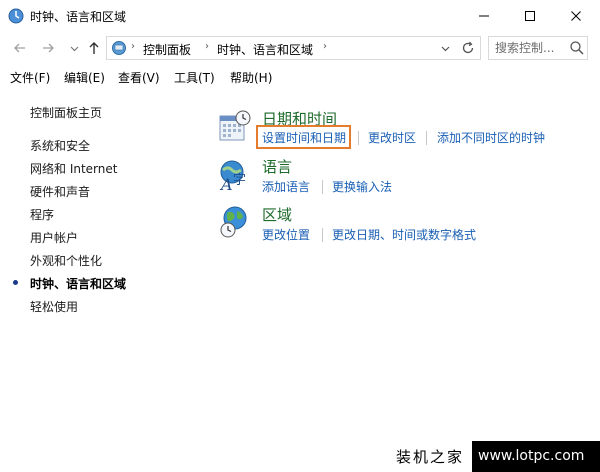 The height and width of the screenshot is (472, 600). I want to click on sidebar-item-user-accounts: 用户帐户, so click(54, 237).